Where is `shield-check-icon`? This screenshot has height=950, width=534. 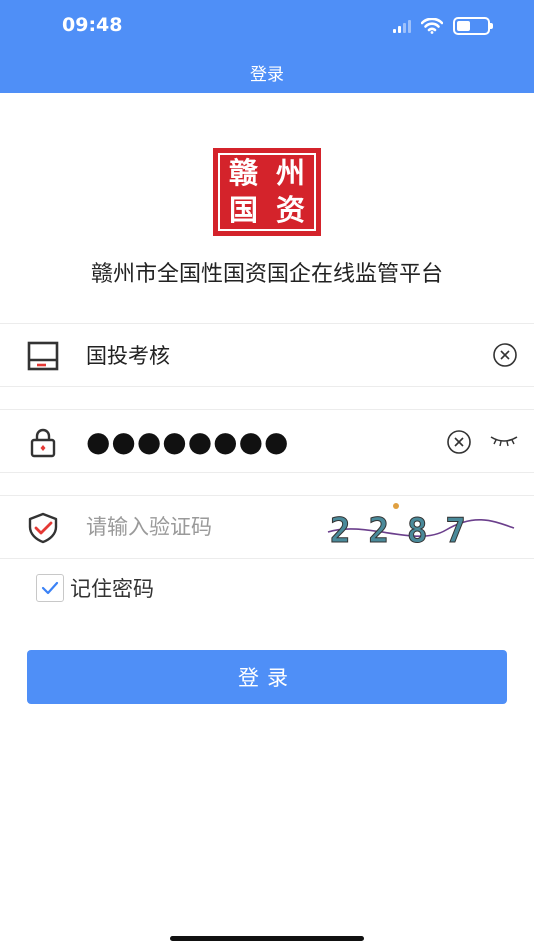 shield-check-icon is located at coordinates (43, 528).